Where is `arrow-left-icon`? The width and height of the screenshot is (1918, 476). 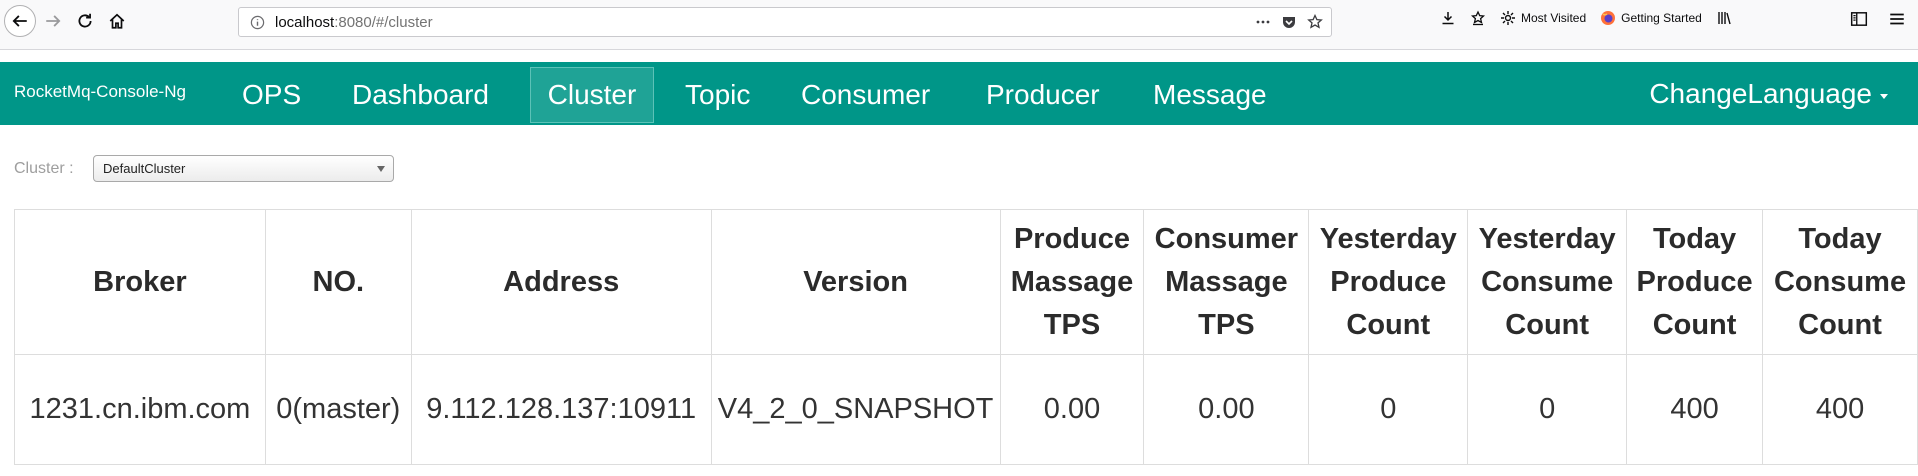 arrow-left-icon is located at coordinates (19, 21).